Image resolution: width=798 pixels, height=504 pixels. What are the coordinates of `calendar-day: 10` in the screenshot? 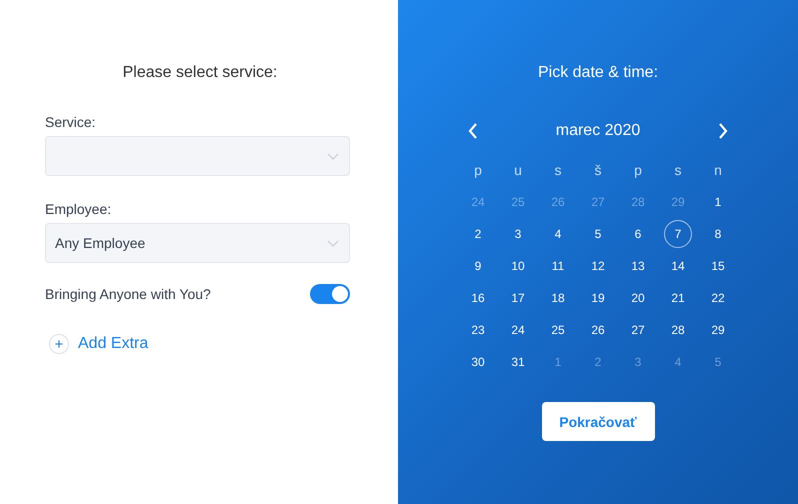 It's located at (518, 266).